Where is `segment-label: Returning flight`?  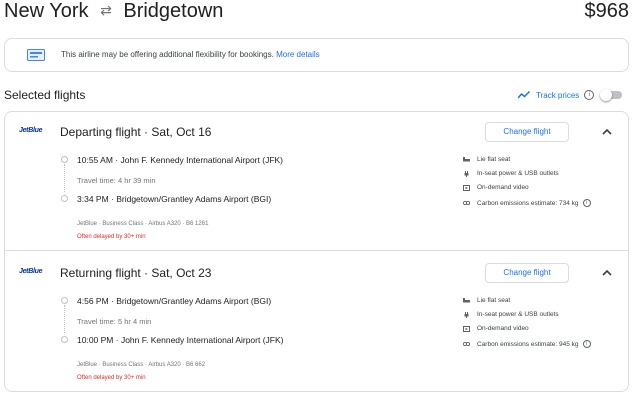 segment-label: Returning flight is located at coordinates (100, 273).